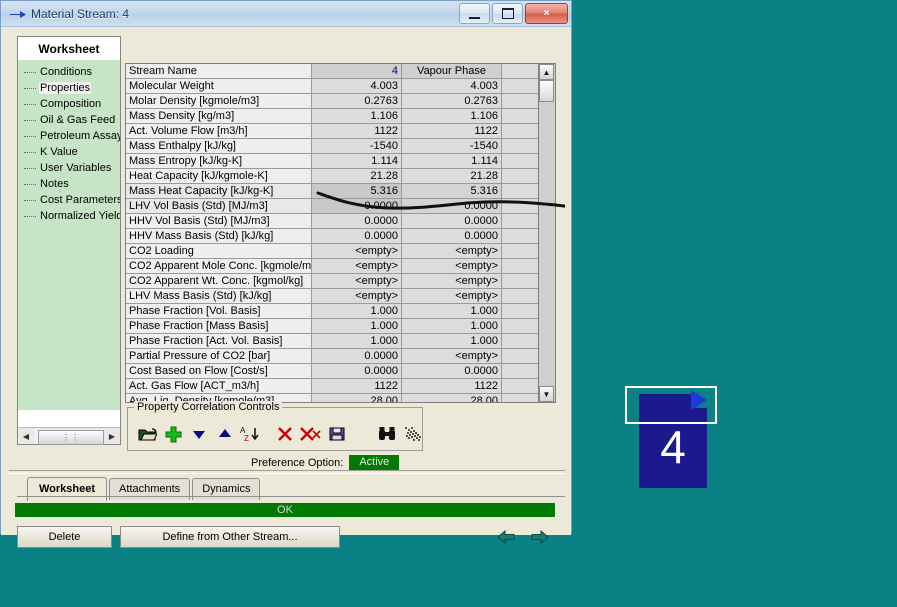 The height and width of the screenshot is (607, 897). I want to click on delete-button: Delete, so click(64, 537).